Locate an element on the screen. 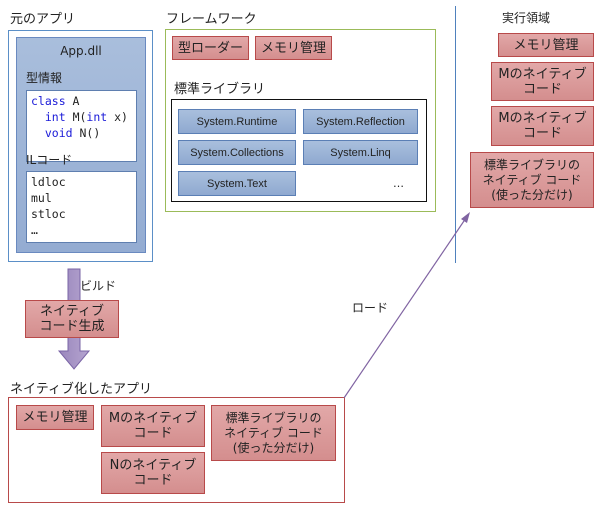 The width and height of the screenshot is (600, 510). load-label: ロード is located at coordinates (370, 308).